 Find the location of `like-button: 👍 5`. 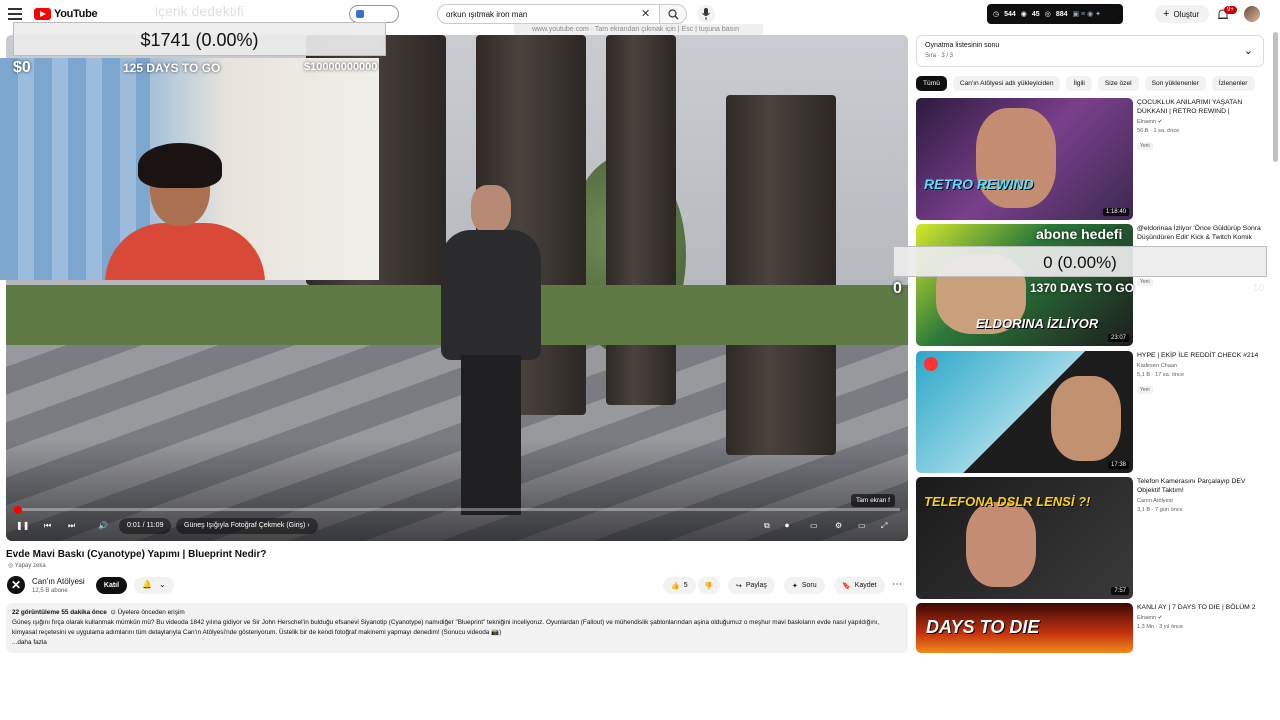

like-button: 👍 5 is located at coordinates (679, 585).